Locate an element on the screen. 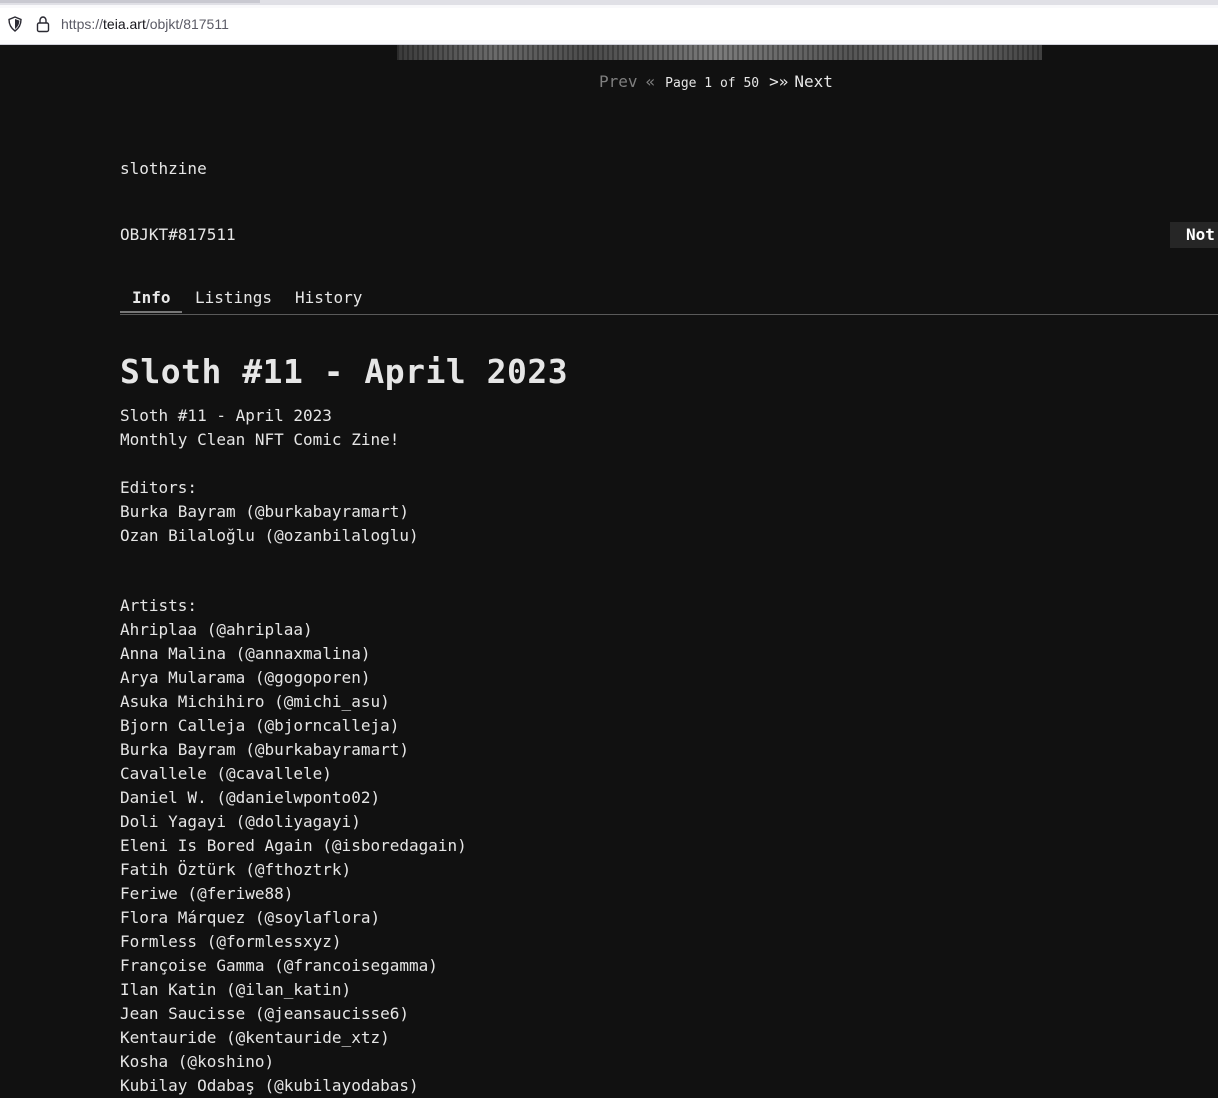 The image size is (1218, 1098). artist-item: Françoise Gamma (@francoisegamma) is located at coordinates (279, 965).